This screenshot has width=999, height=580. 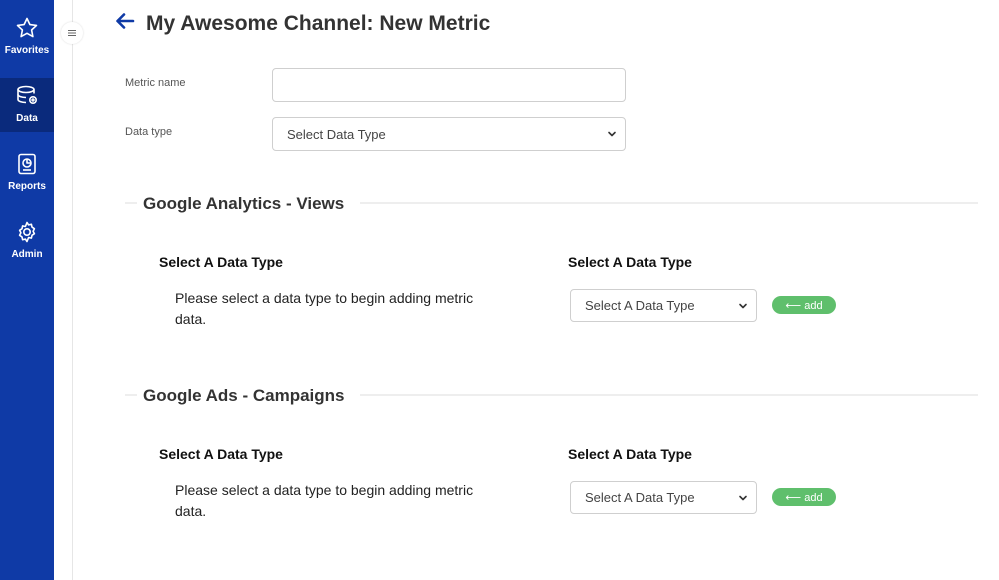 What do you see at coordinates (449, 134) in the screenshot?
I see `data-type-select: Select Data Type` at bounding box center [449, 134].